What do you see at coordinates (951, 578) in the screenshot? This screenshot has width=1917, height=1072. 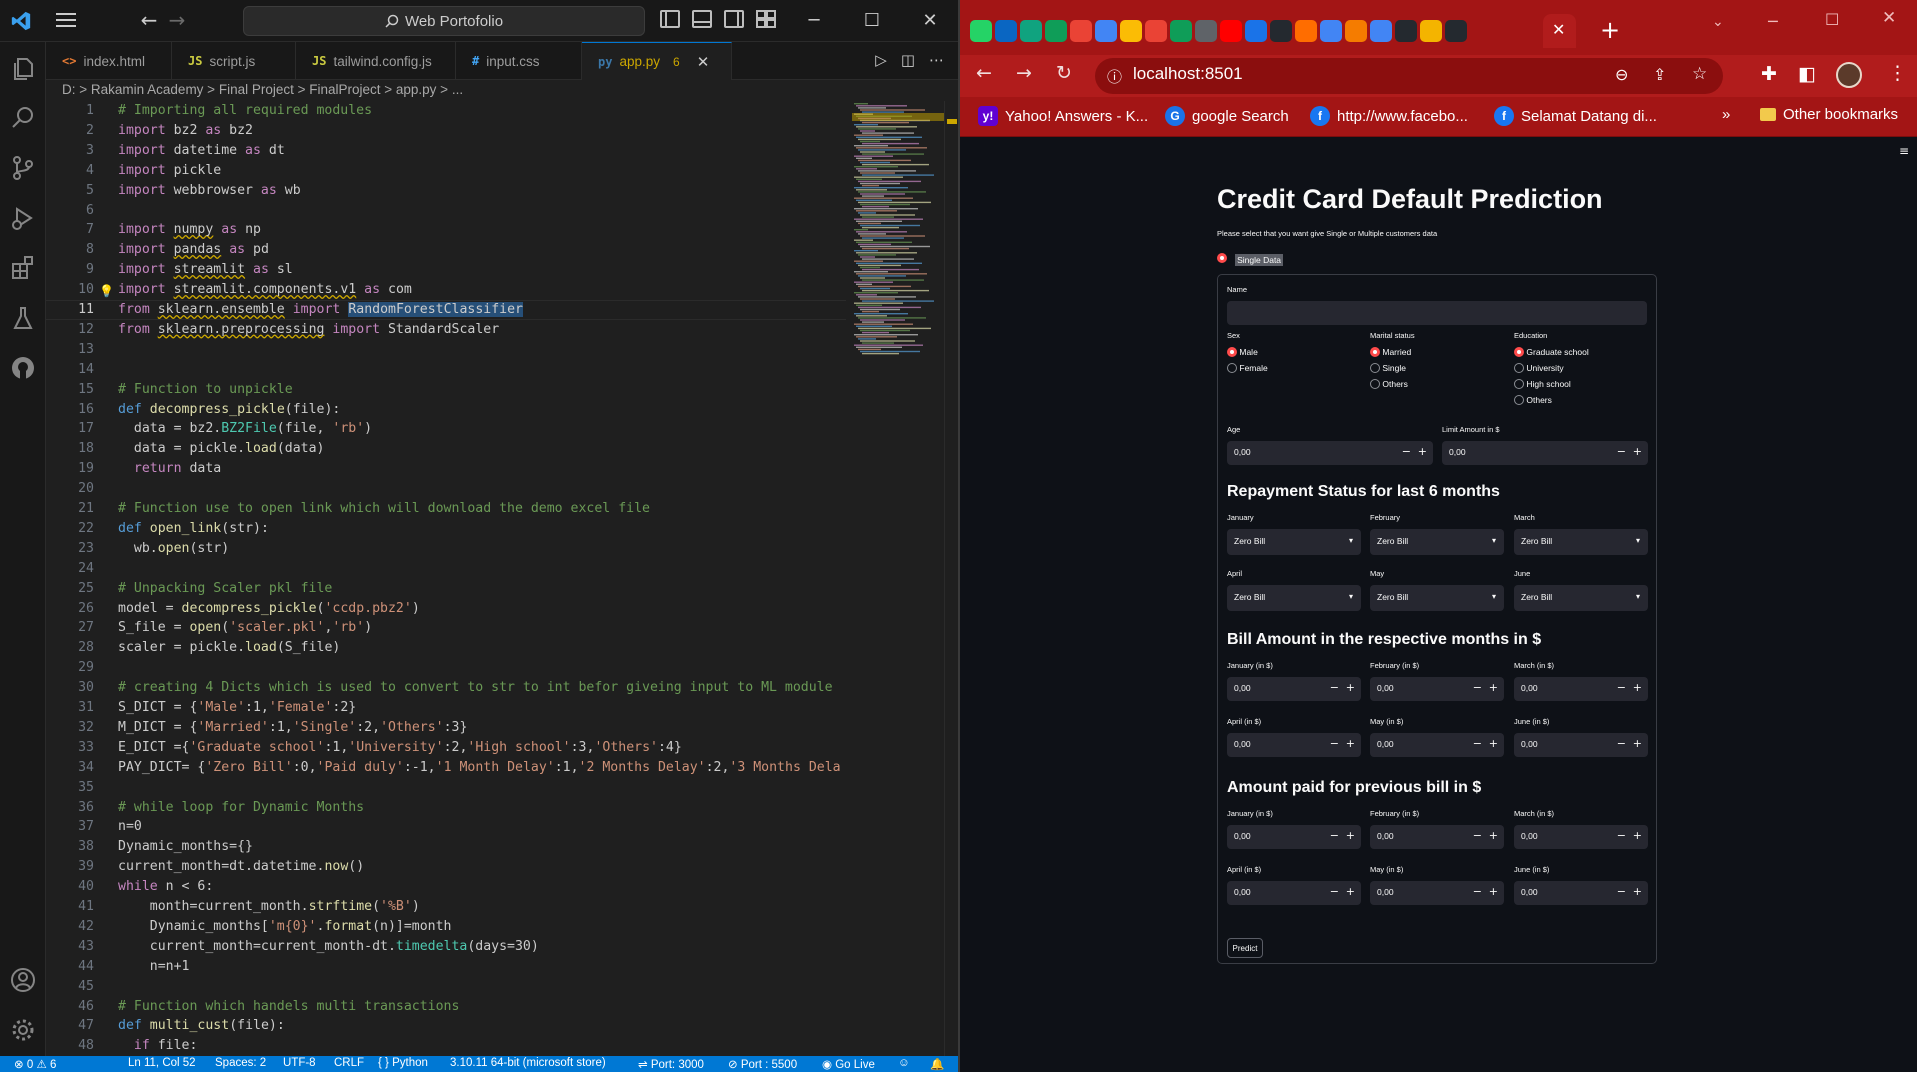 I see `editor-scrollbar` at bounding box center [951, 578].